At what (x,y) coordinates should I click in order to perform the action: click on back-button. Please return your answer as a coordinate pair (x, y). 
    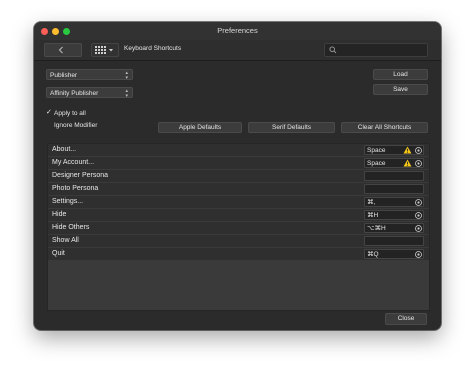
    Looking at the image, I should click on (63, 50).